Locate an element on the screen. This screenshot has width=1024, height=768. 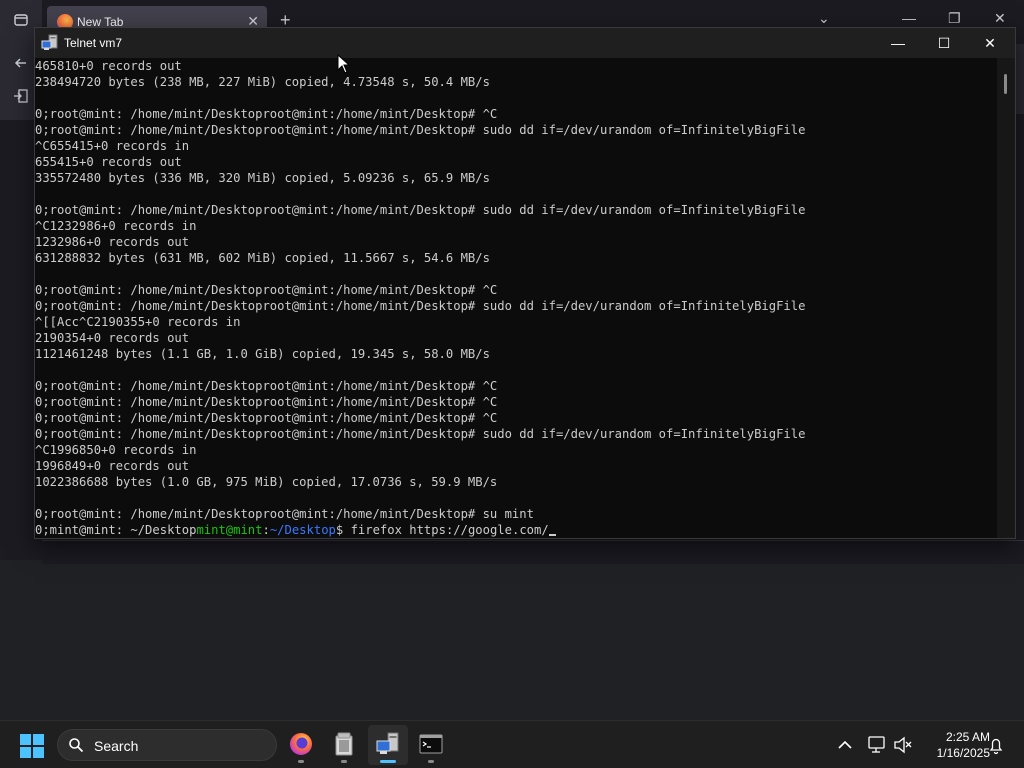
prompt-command: firefox https://google.com/ is located at coordinates (449, 530).